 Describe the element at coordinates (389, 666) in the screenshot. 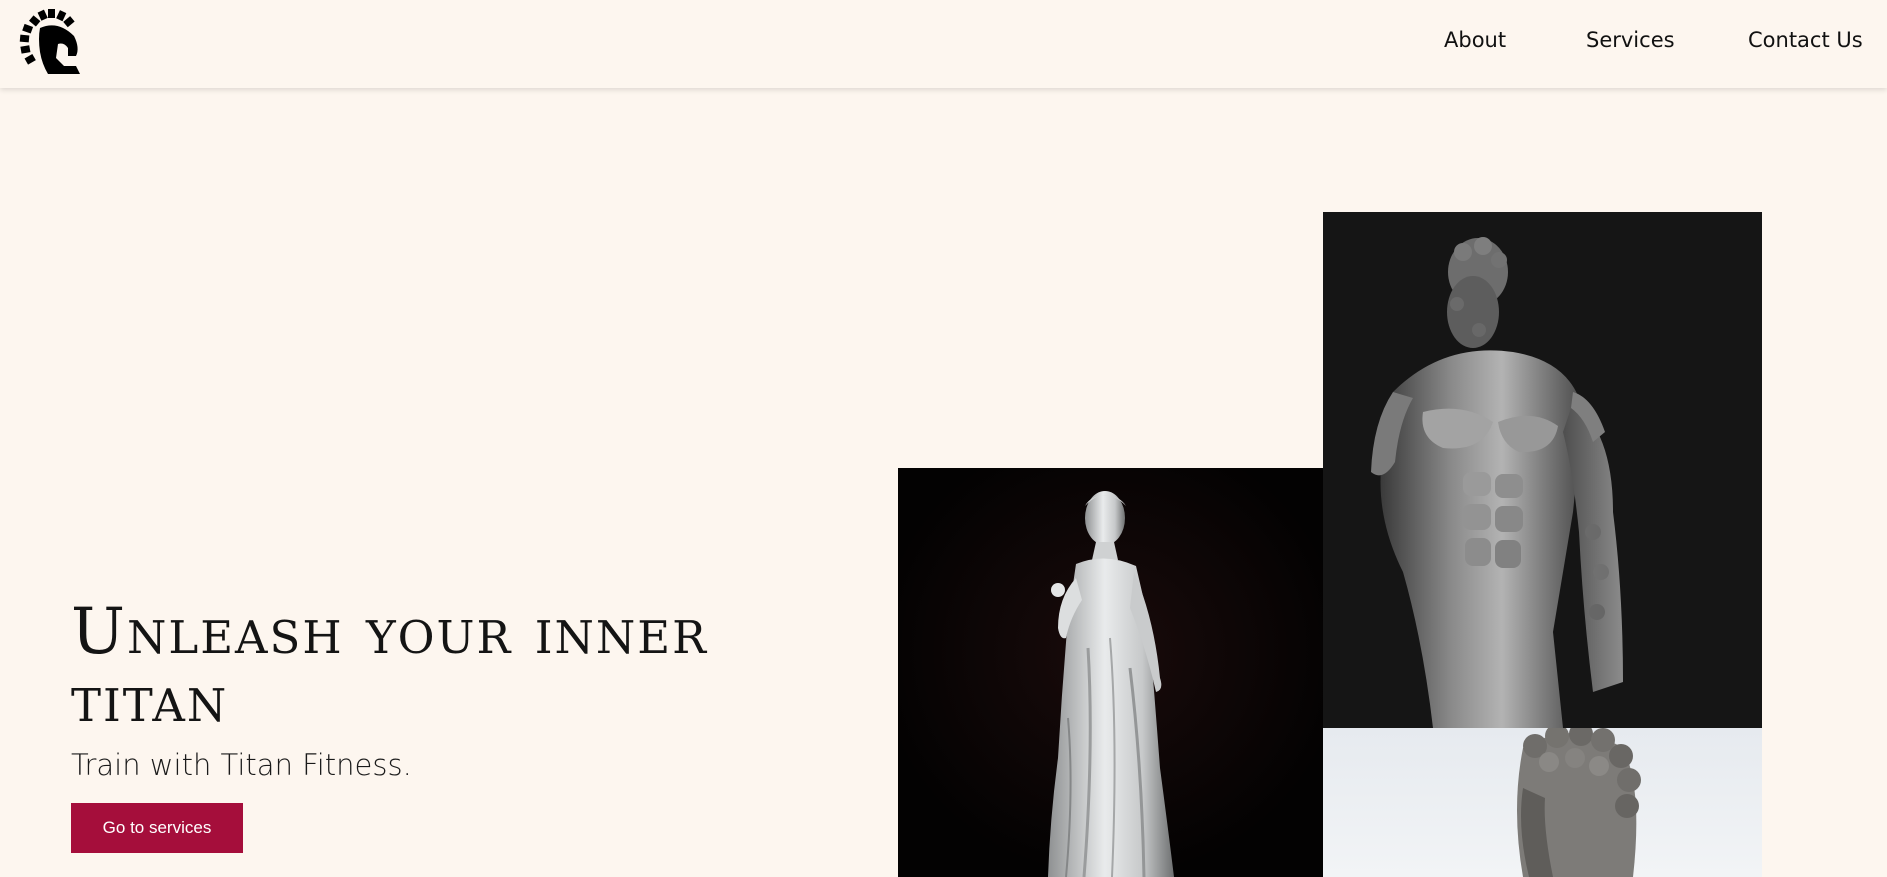

I see `hero-title: Unleash your inner titan` at that location.